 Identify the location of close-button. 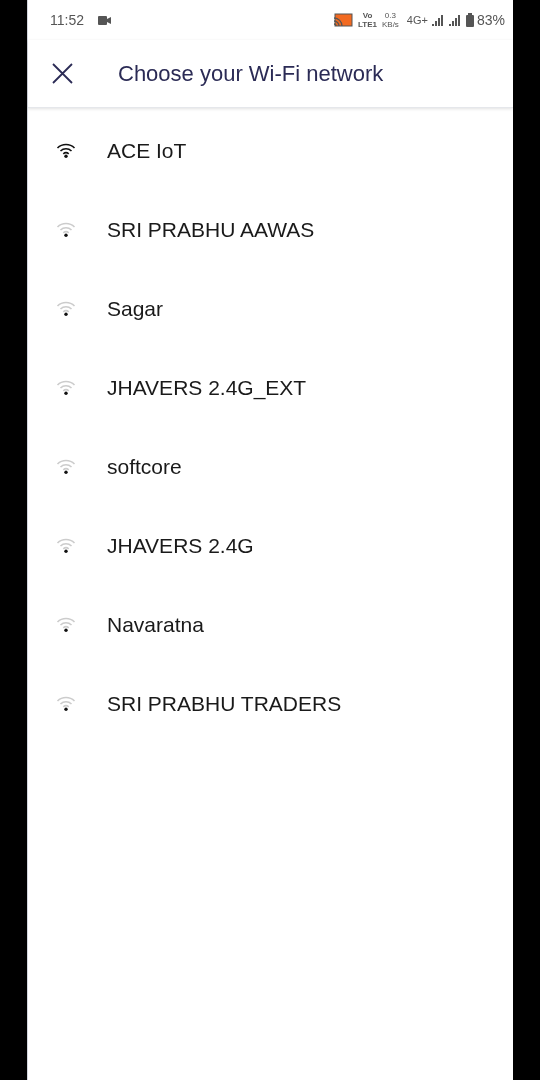
(62, 73).